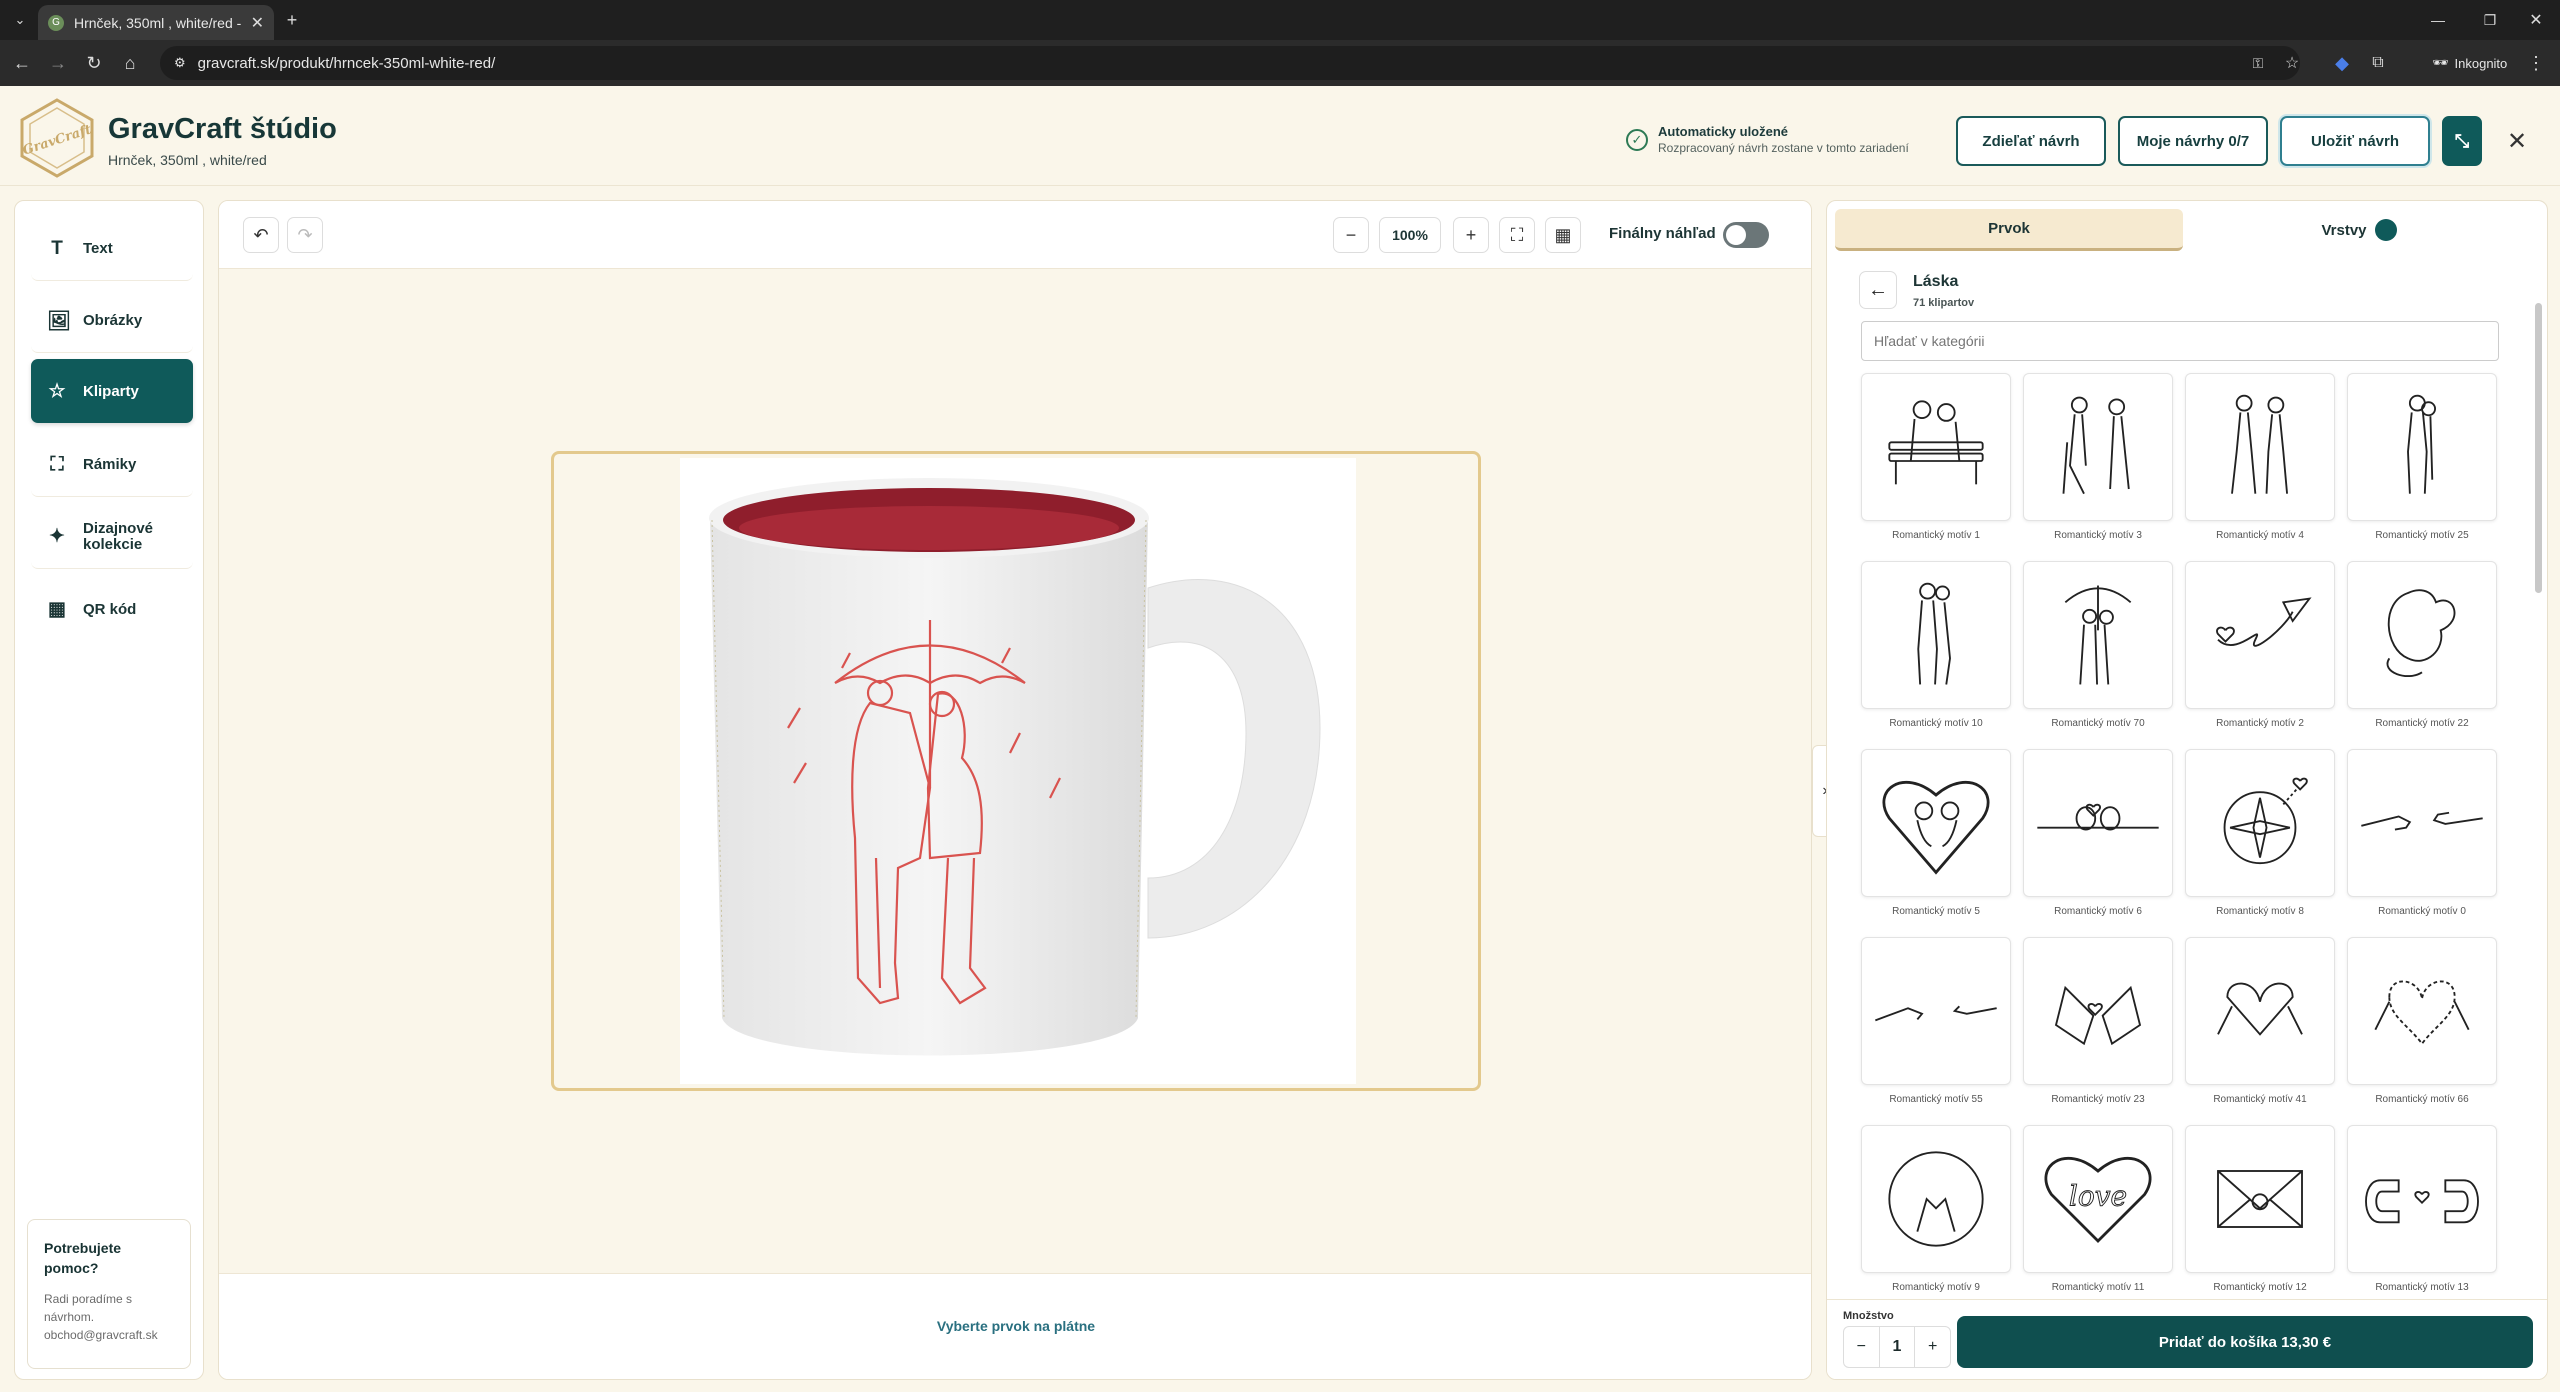 The width and height of the screenshot is (2560, 1392). What do you see at coordinates (2098, 911) in the screenshot?
I see `clipart-caption: Romantický motív 6` at bounding box center [2098, 911].